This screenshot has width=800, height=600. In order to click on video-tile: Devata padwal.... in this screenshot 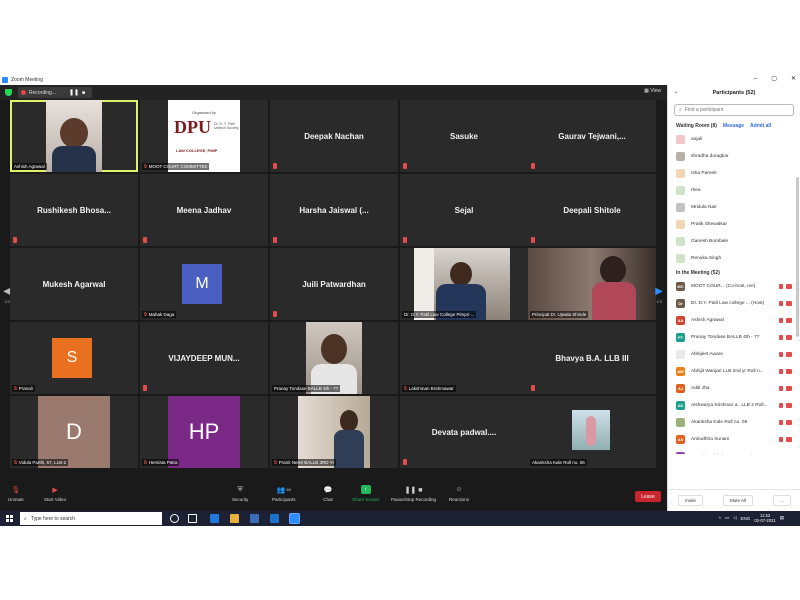, I will do `click(464, 432)`.